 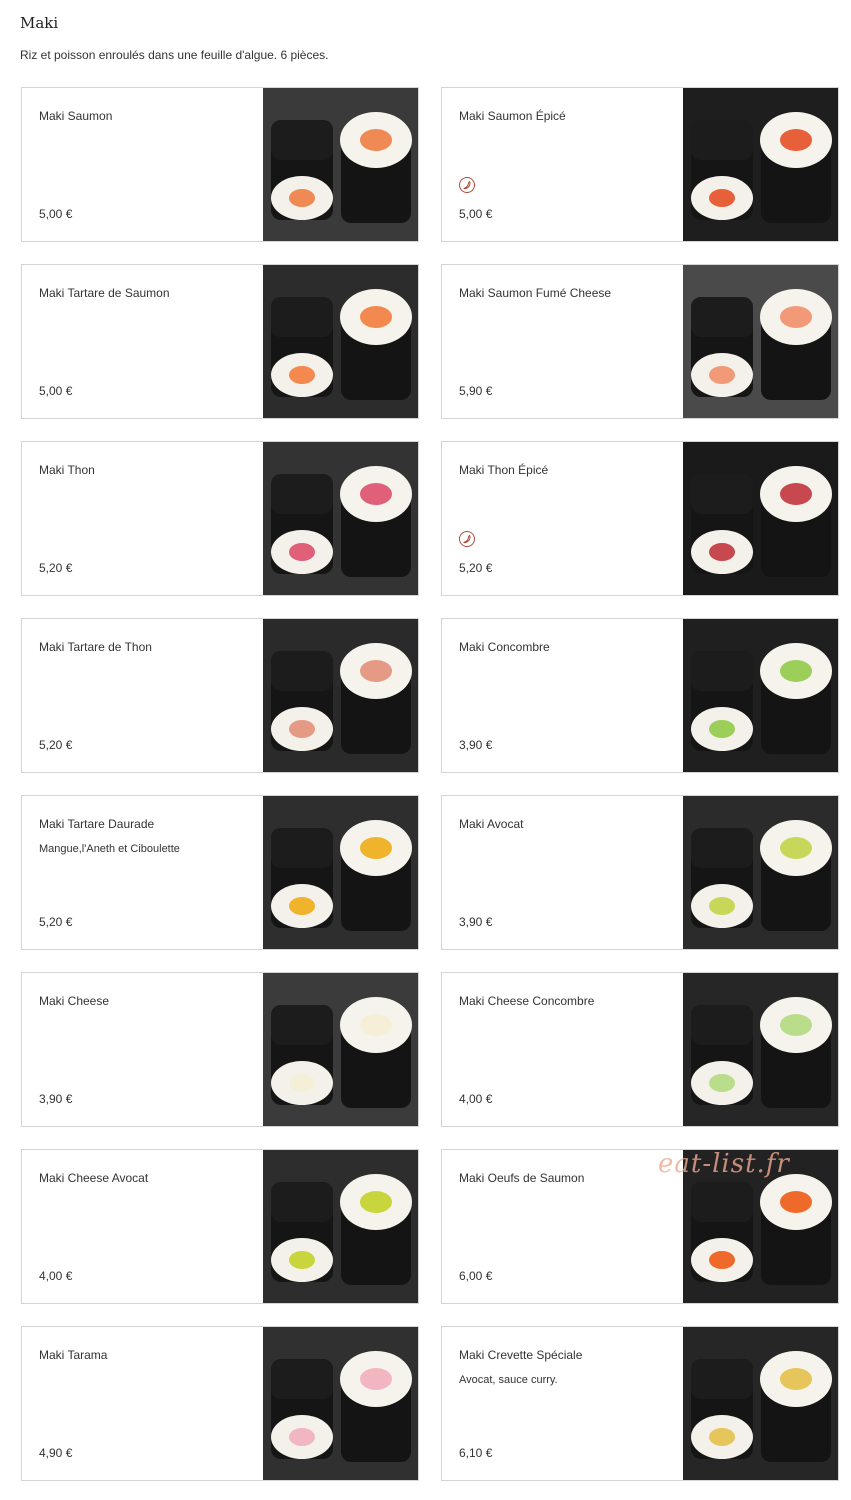 I want to click on menu-item-card: Maki Cheese Avocat 4,00 €, so click(x=220, y=1226).